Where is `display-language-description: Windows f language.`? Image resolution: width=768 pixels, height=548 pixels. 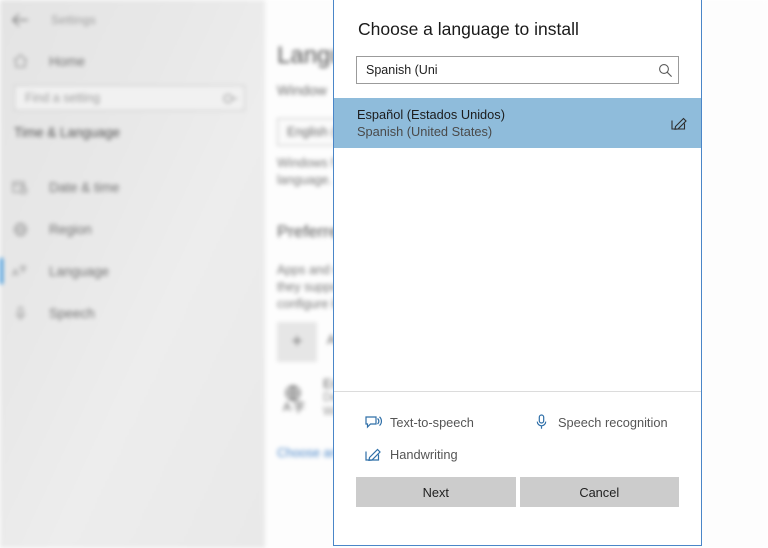 display-language-description: Windows f language. is located at coordinates (306, 171).